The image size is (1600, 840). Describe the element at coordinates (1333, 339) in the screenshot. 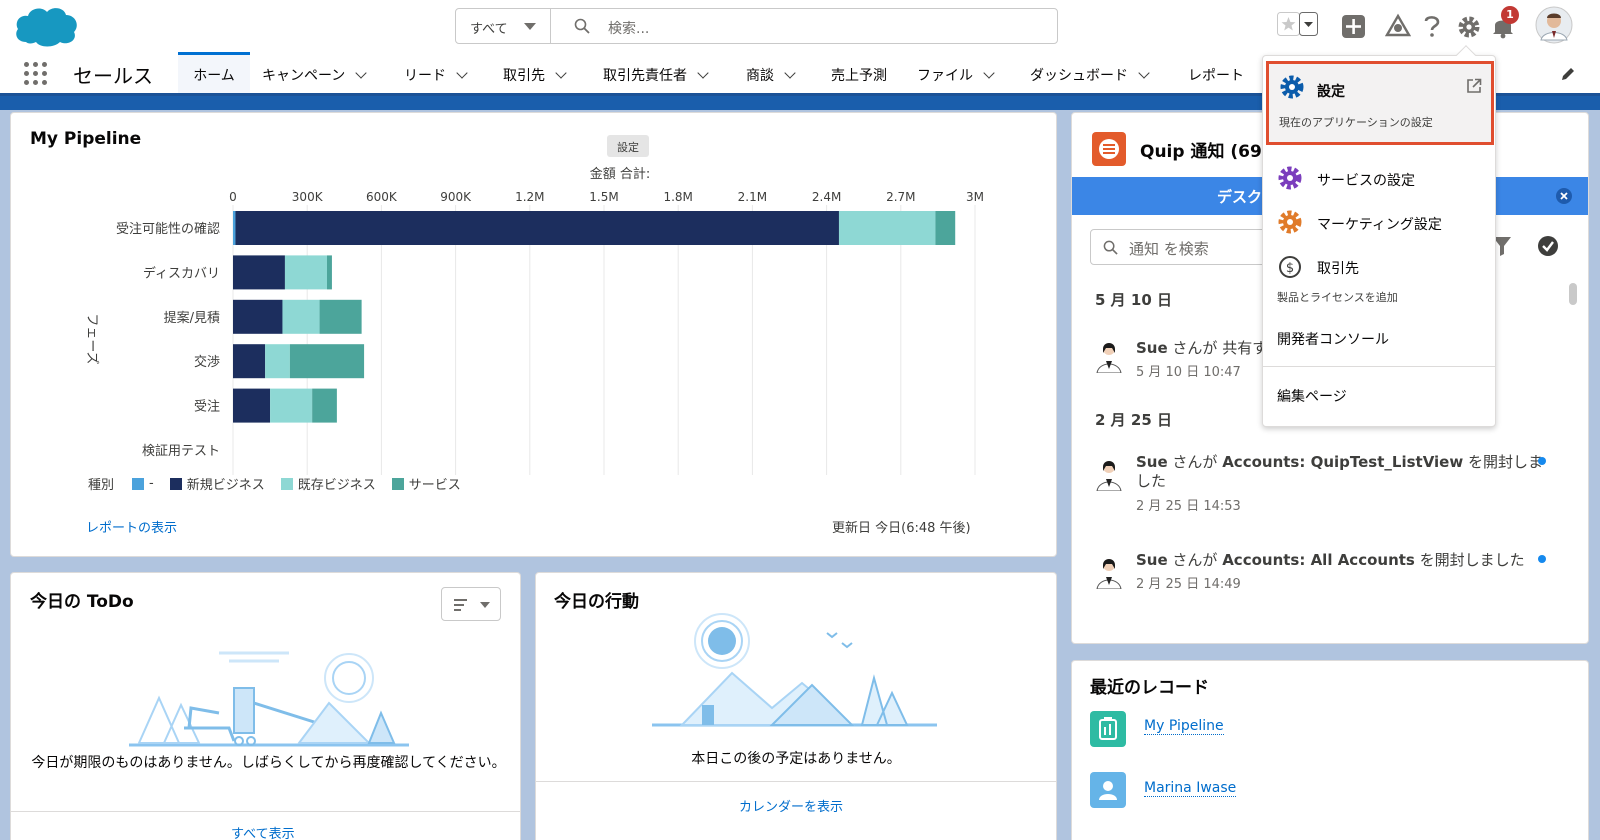

I see `developer-console-menu-item: 開発者コンソール` at that location.